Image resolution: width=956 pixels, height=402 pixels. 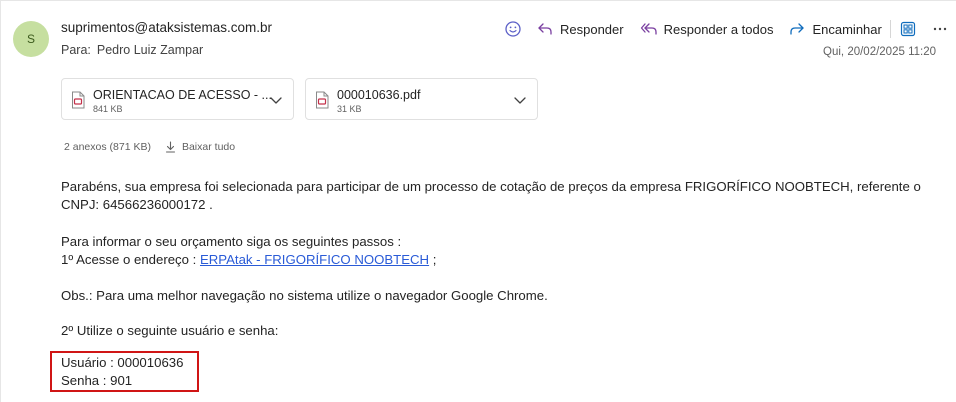 I want to click on more-horizontal-icon, so click(x=940, y=29).